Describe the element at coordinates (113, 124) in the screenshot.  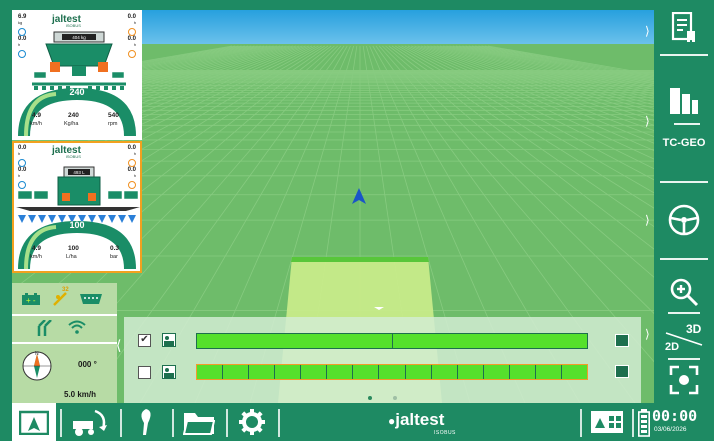
I see `pto-unit: rpm` at that location.